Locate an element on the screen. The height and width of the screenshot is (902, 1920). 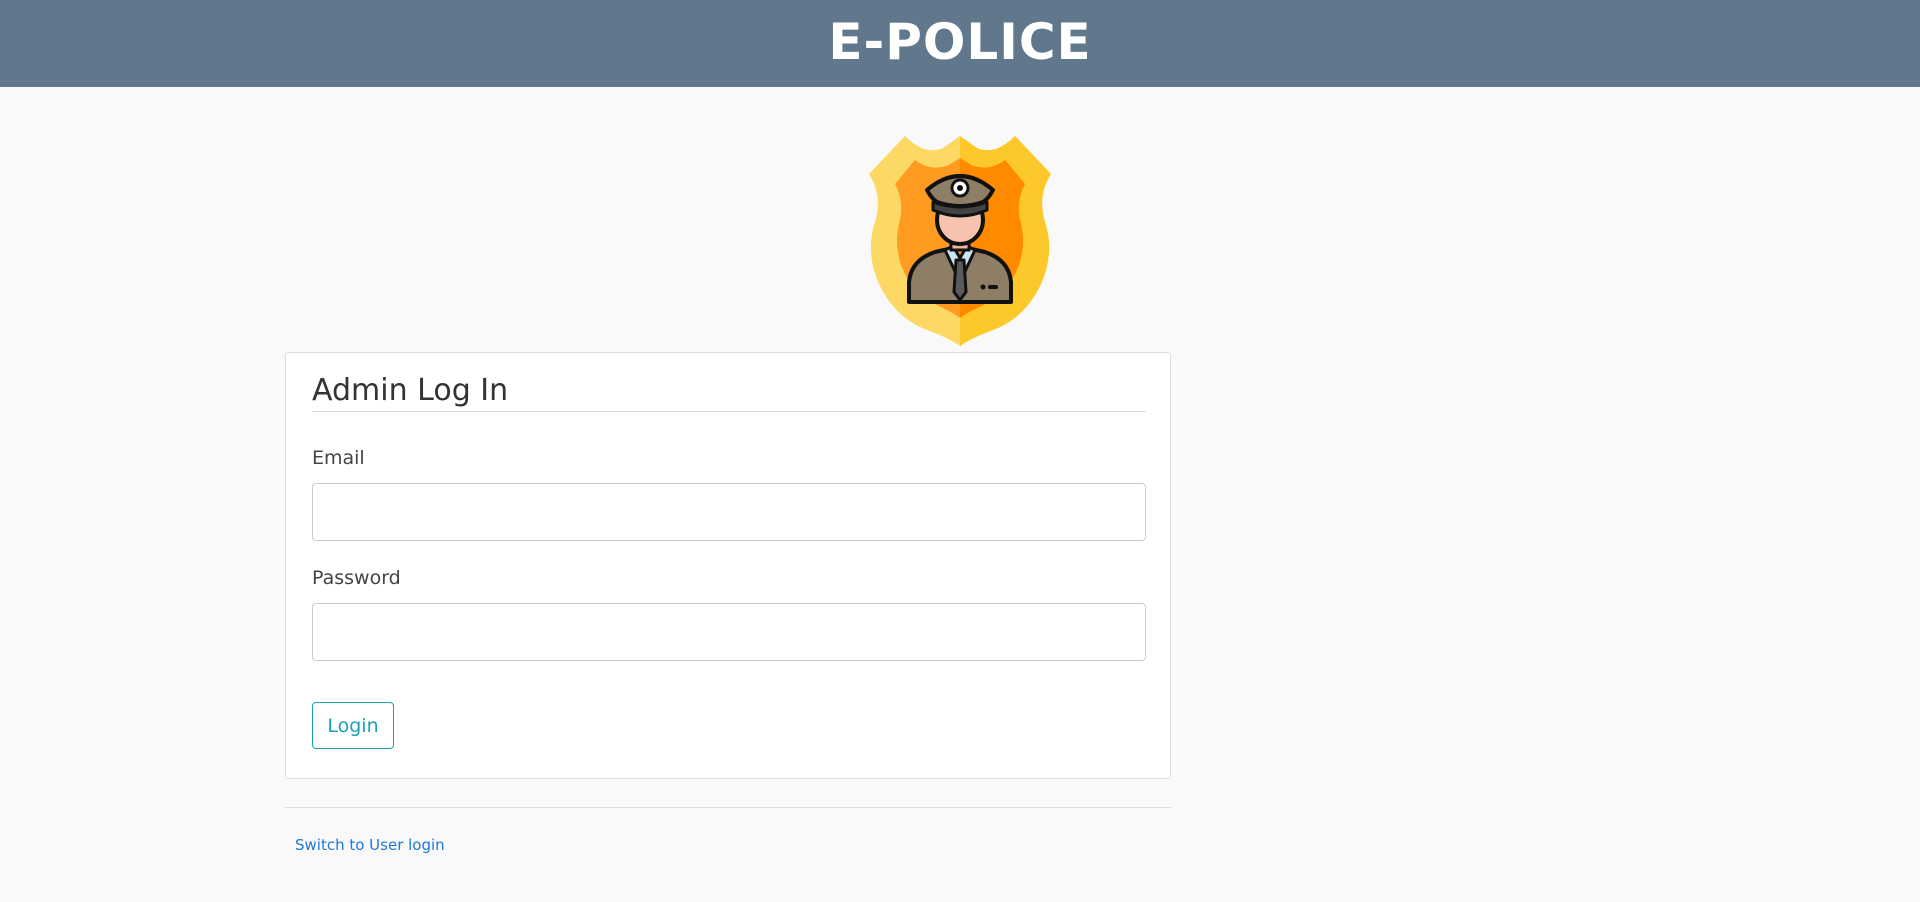
email-field is located at coordinates (729, 512).